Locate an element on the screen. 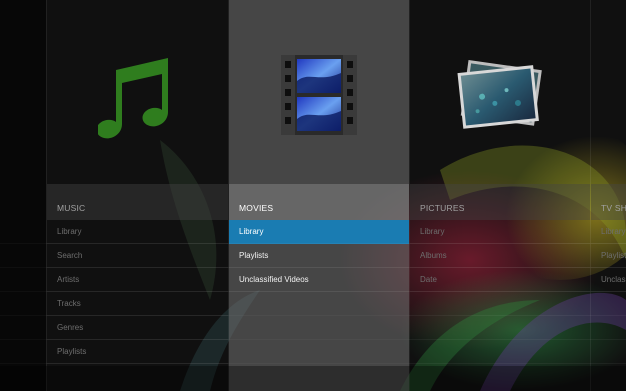 Image resolution: width=626 pixels, height=391 pixels. menu-item-music-library: Library is located at coordinates (137, 232).